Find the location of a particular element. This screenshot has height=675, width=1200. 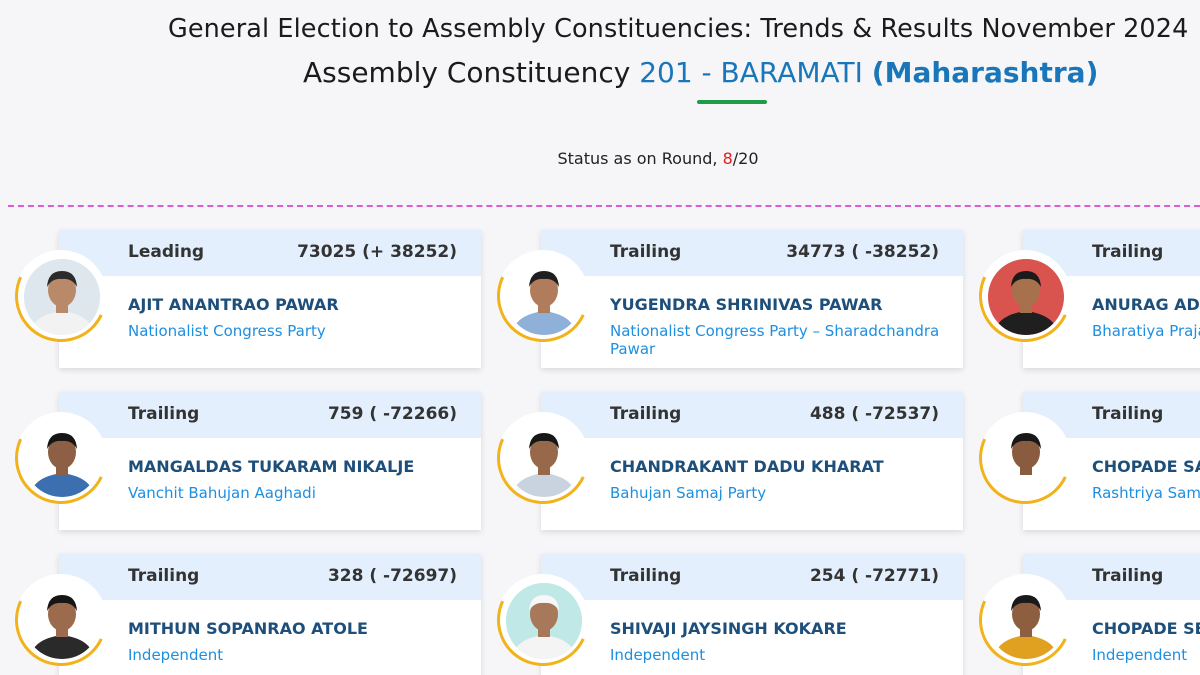

candidate-name: SHIVAJI JAYSINGH KOKARE is located at coordinates (728, 628).